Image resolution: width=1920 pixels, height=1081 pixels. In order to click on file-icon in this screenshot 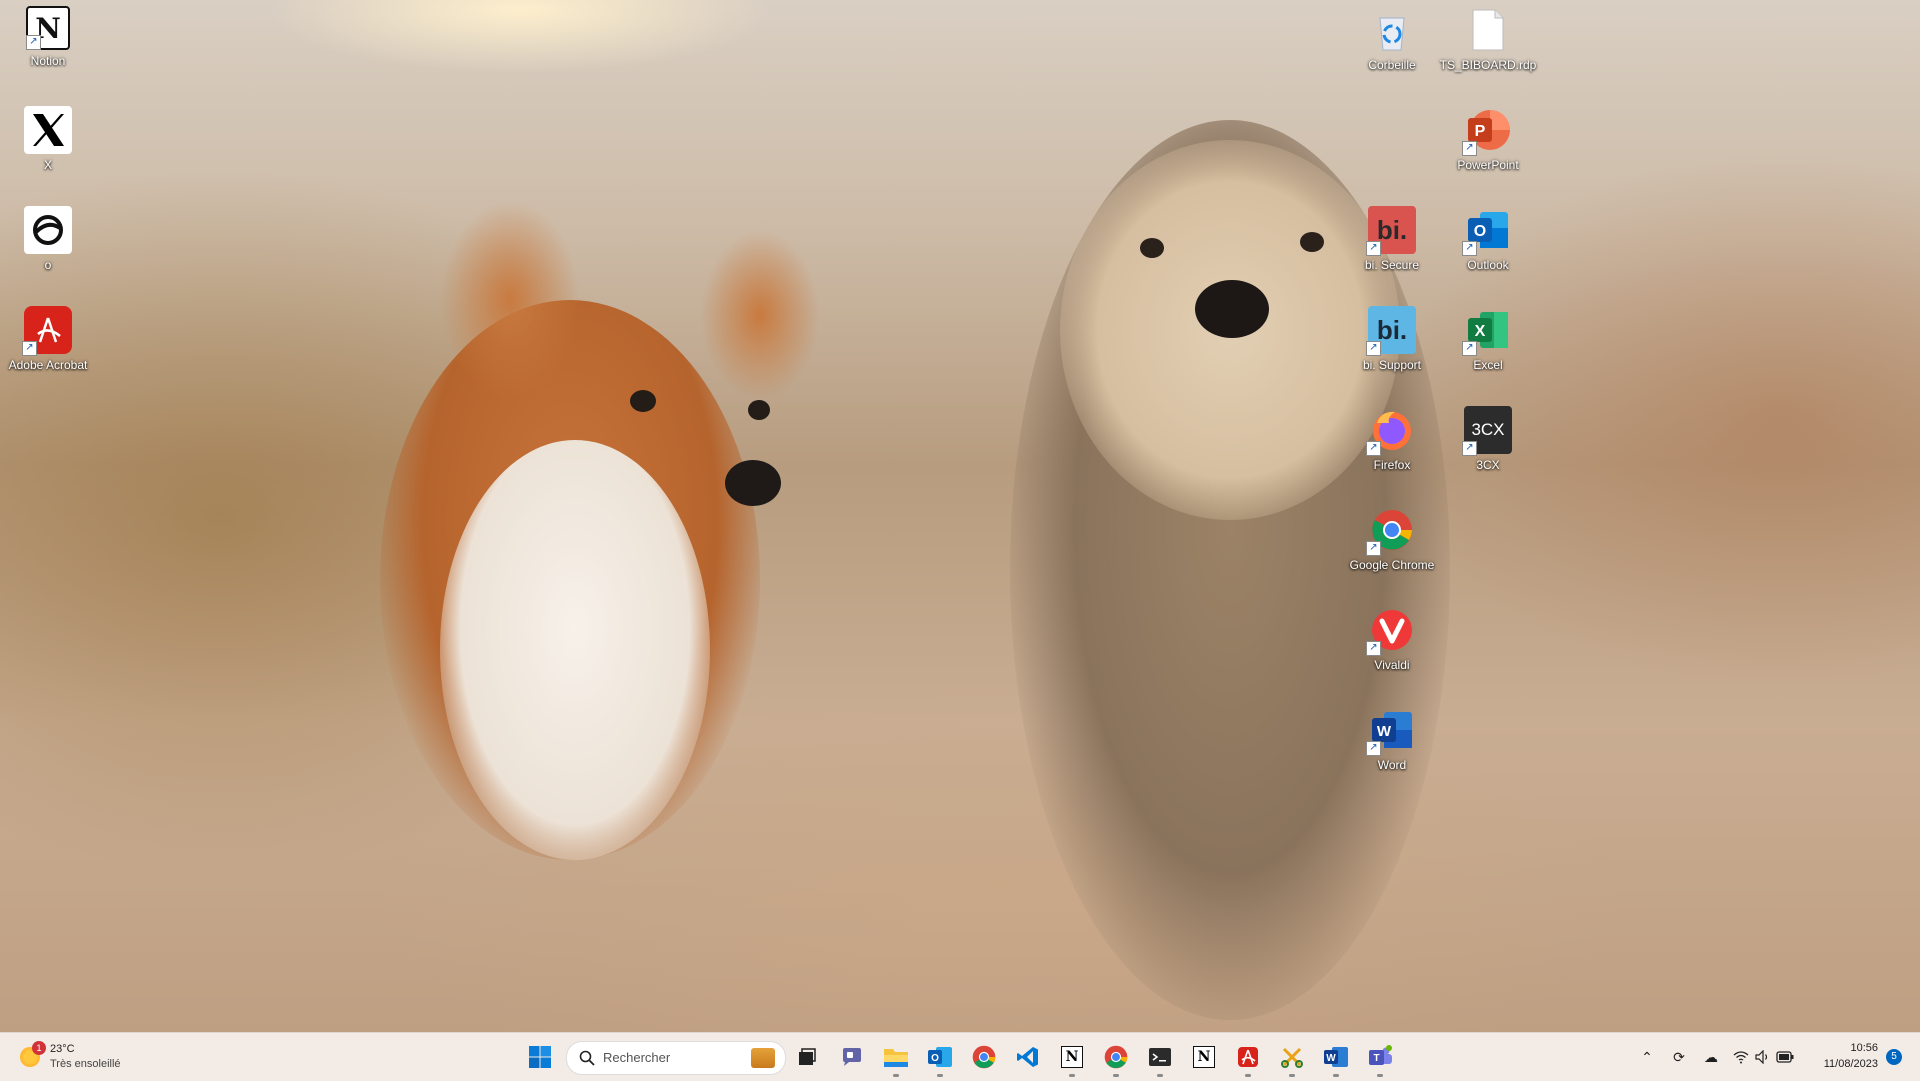, I will do `click(1488, 30)`.